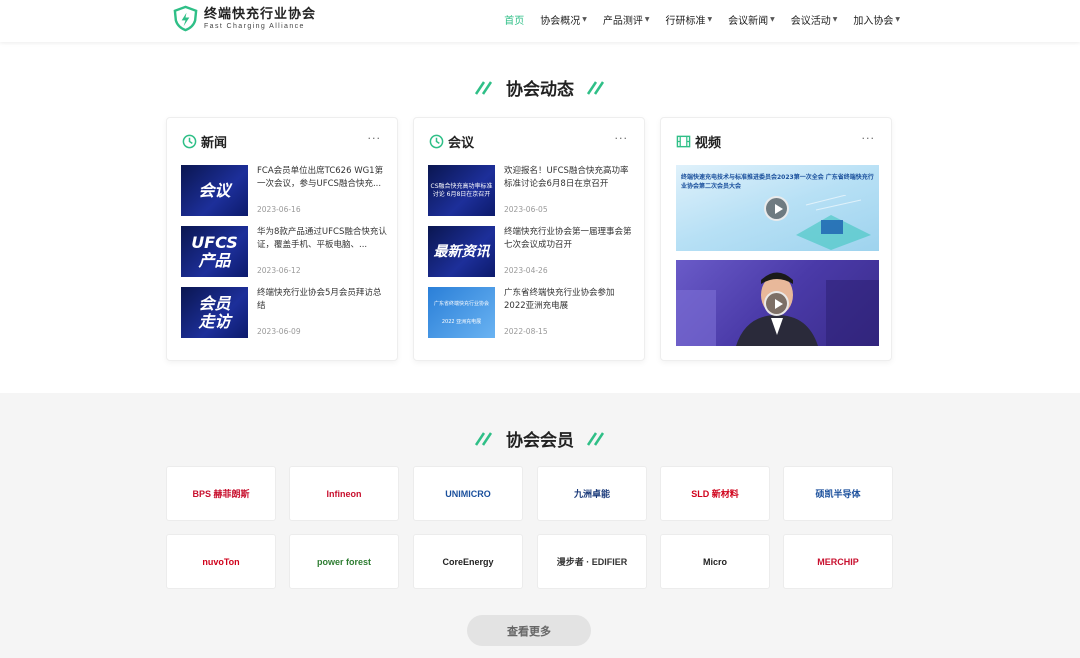 This screenshot has width=1080, height=658. Describe the element at coordinates (529, 630) in the screenshot. I see `view-more-button: 查看更多` at that location.